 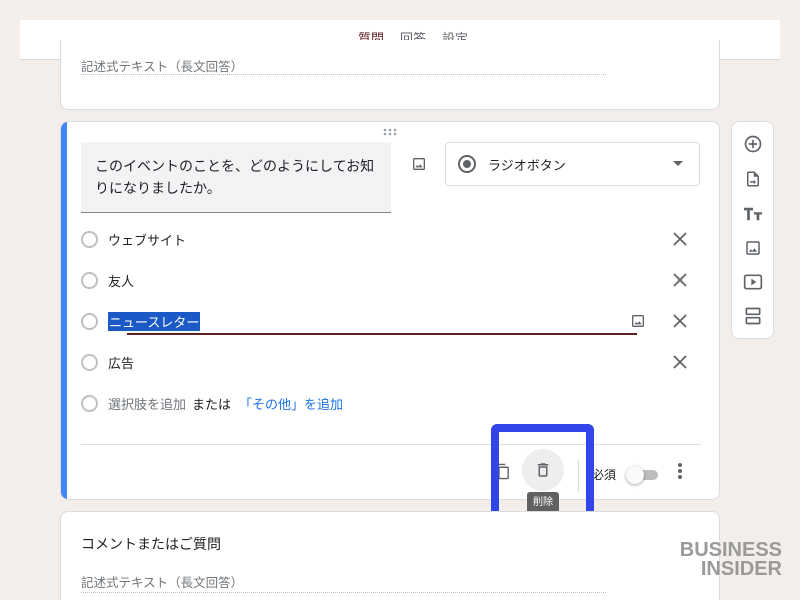 What do you see at coordinates (752, 230) in the screenshot?
I see `floating-toolbar` at bounding box center [752, 230].